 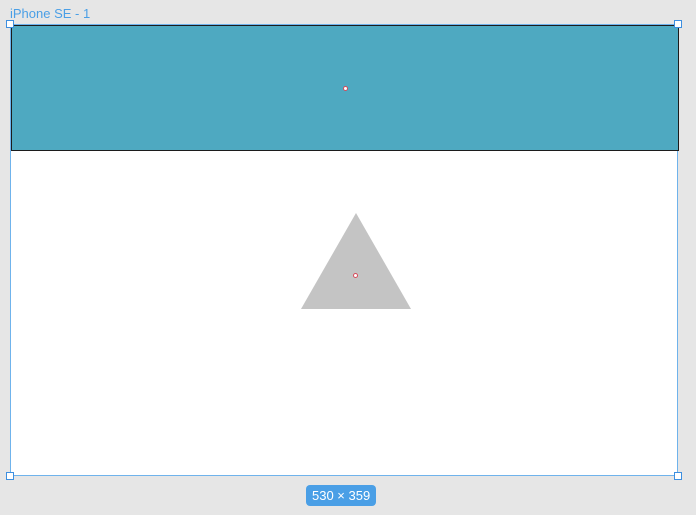 I want to click on triangle-polygon, so click(x=356, y=261).